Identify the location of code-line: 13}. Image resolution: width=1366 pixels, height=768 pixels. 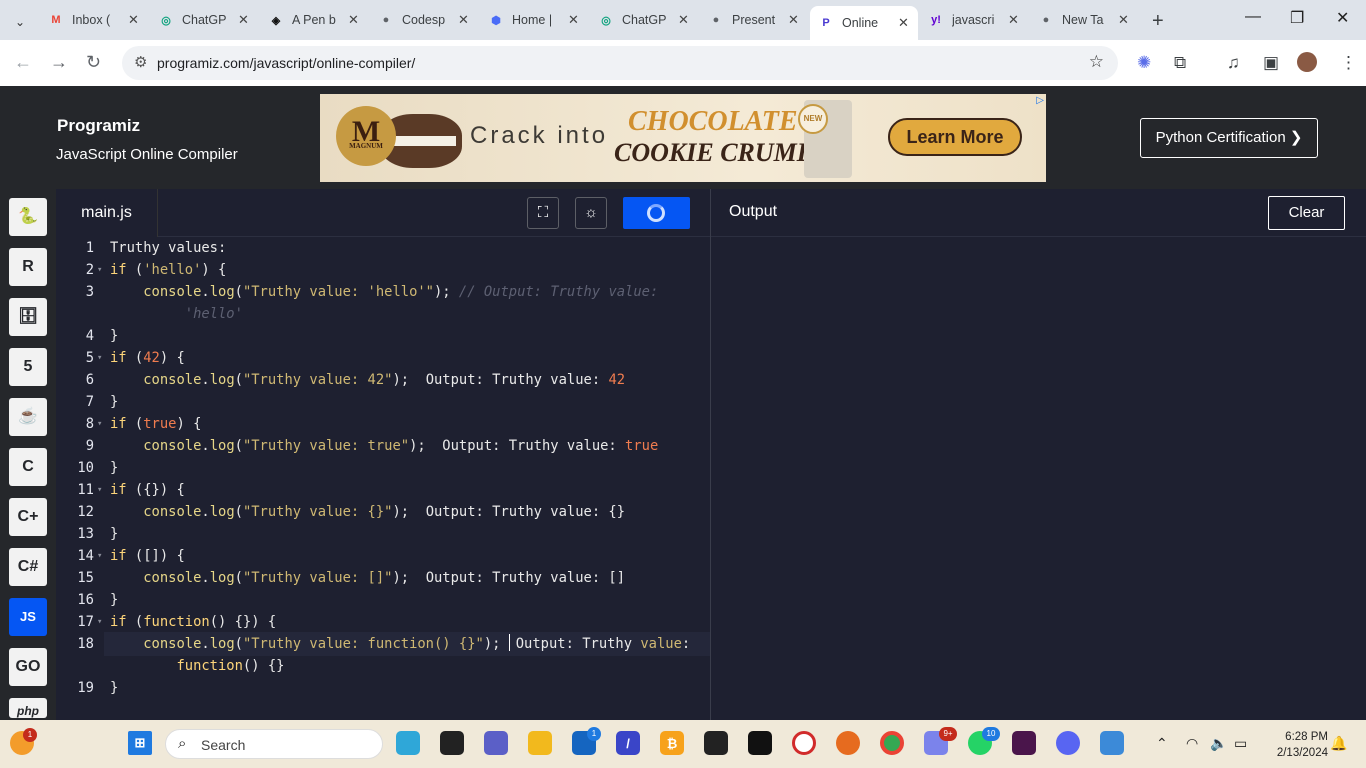
(383, 534).